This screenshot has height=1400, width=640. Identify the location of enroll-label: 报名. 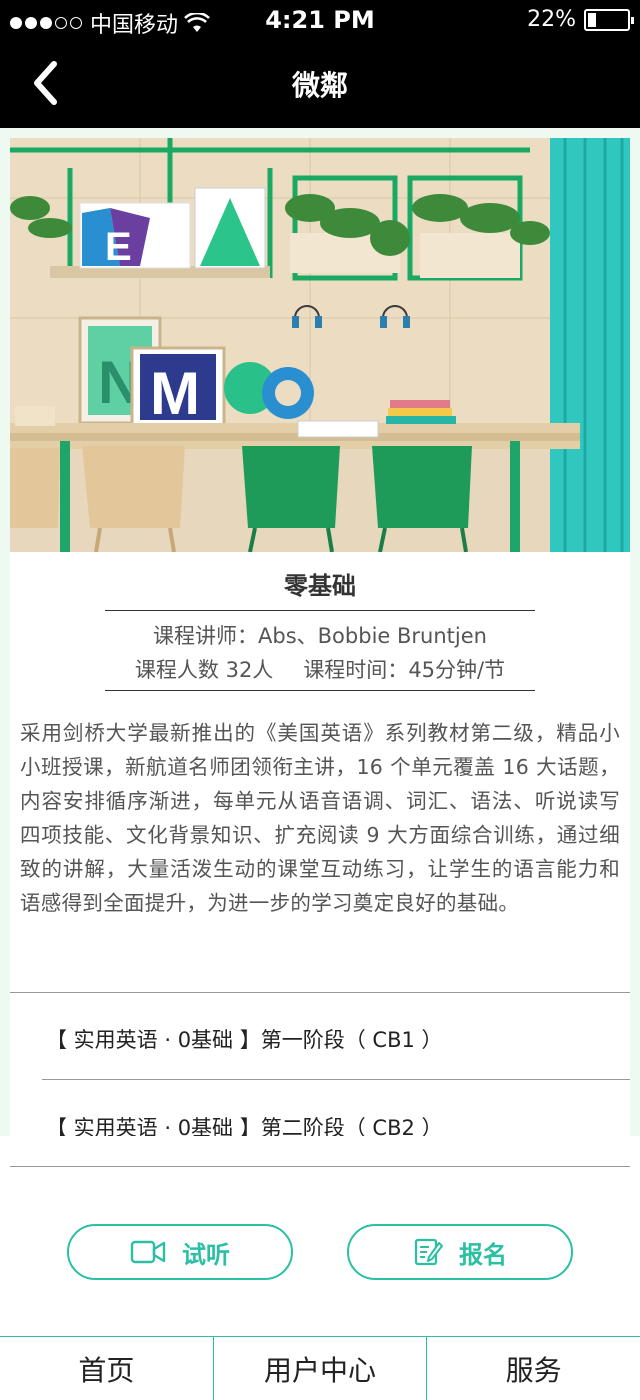
(483, 1254).